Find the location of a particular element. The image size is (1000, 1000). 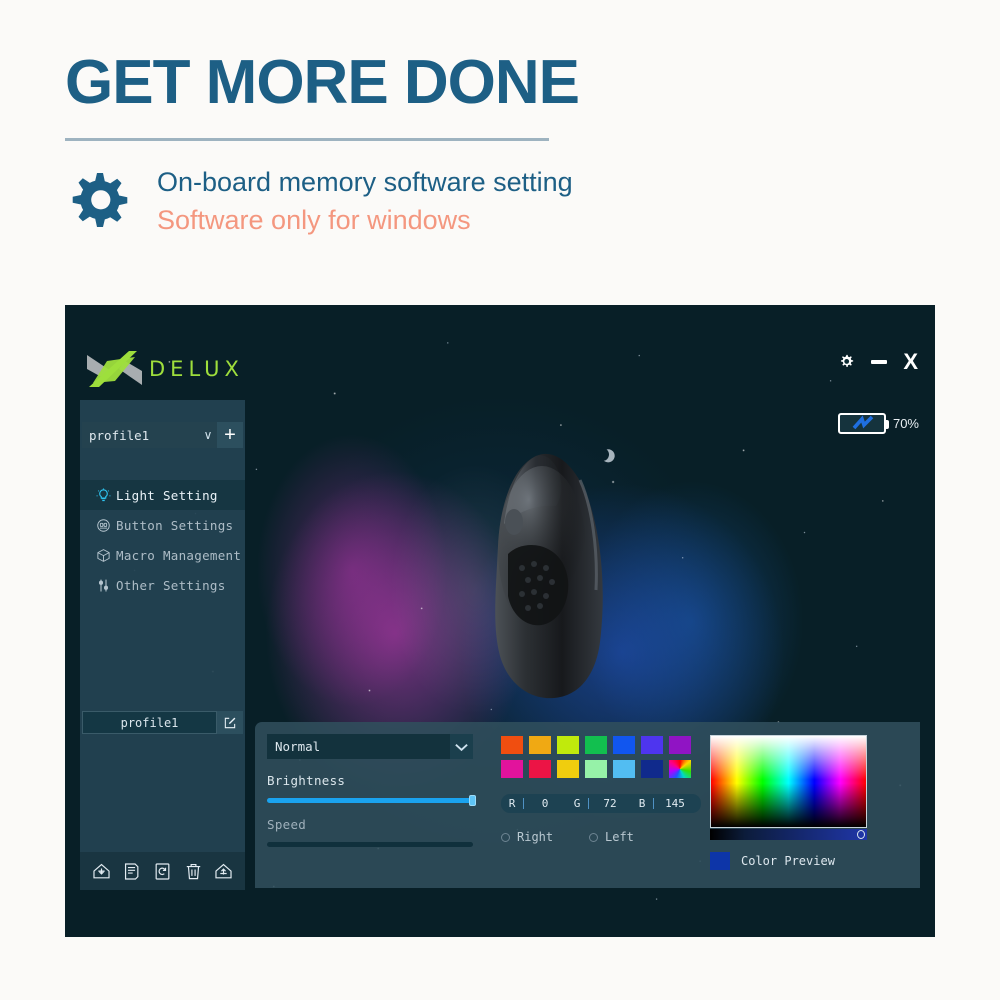

delux-x-icon is located at coordinates (114, 369).